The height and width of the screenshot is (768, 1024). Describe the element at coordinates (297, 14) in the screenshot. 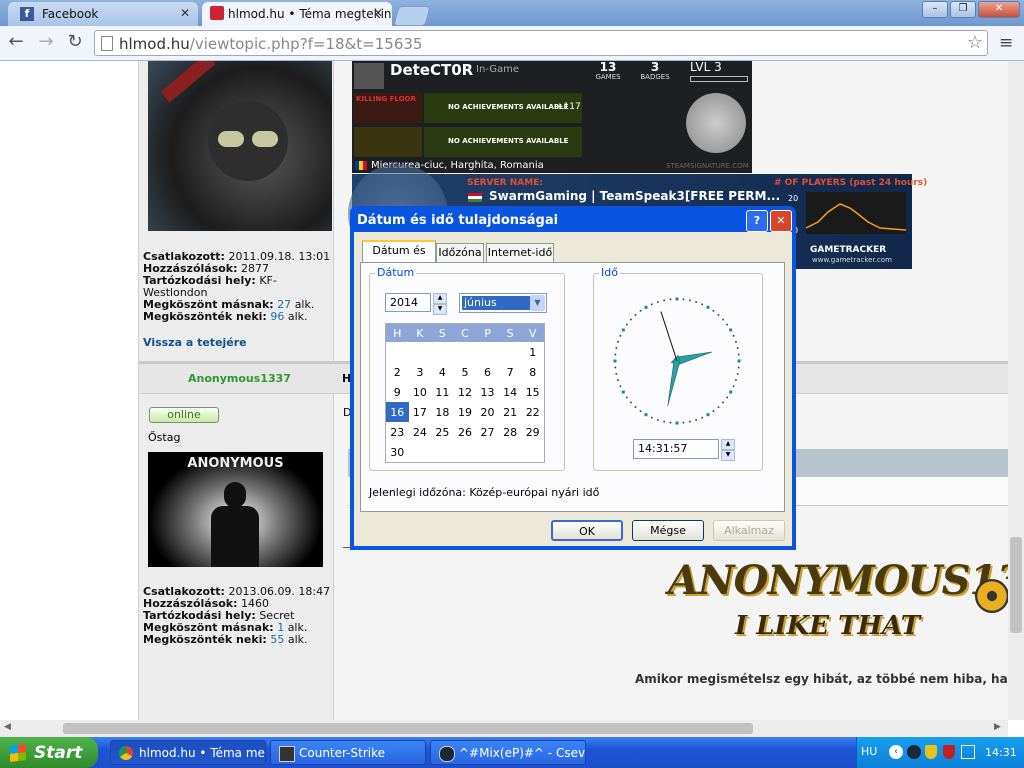

I see `tab-hlmod: hlmod.hu • Téma megtekinté` at that location.